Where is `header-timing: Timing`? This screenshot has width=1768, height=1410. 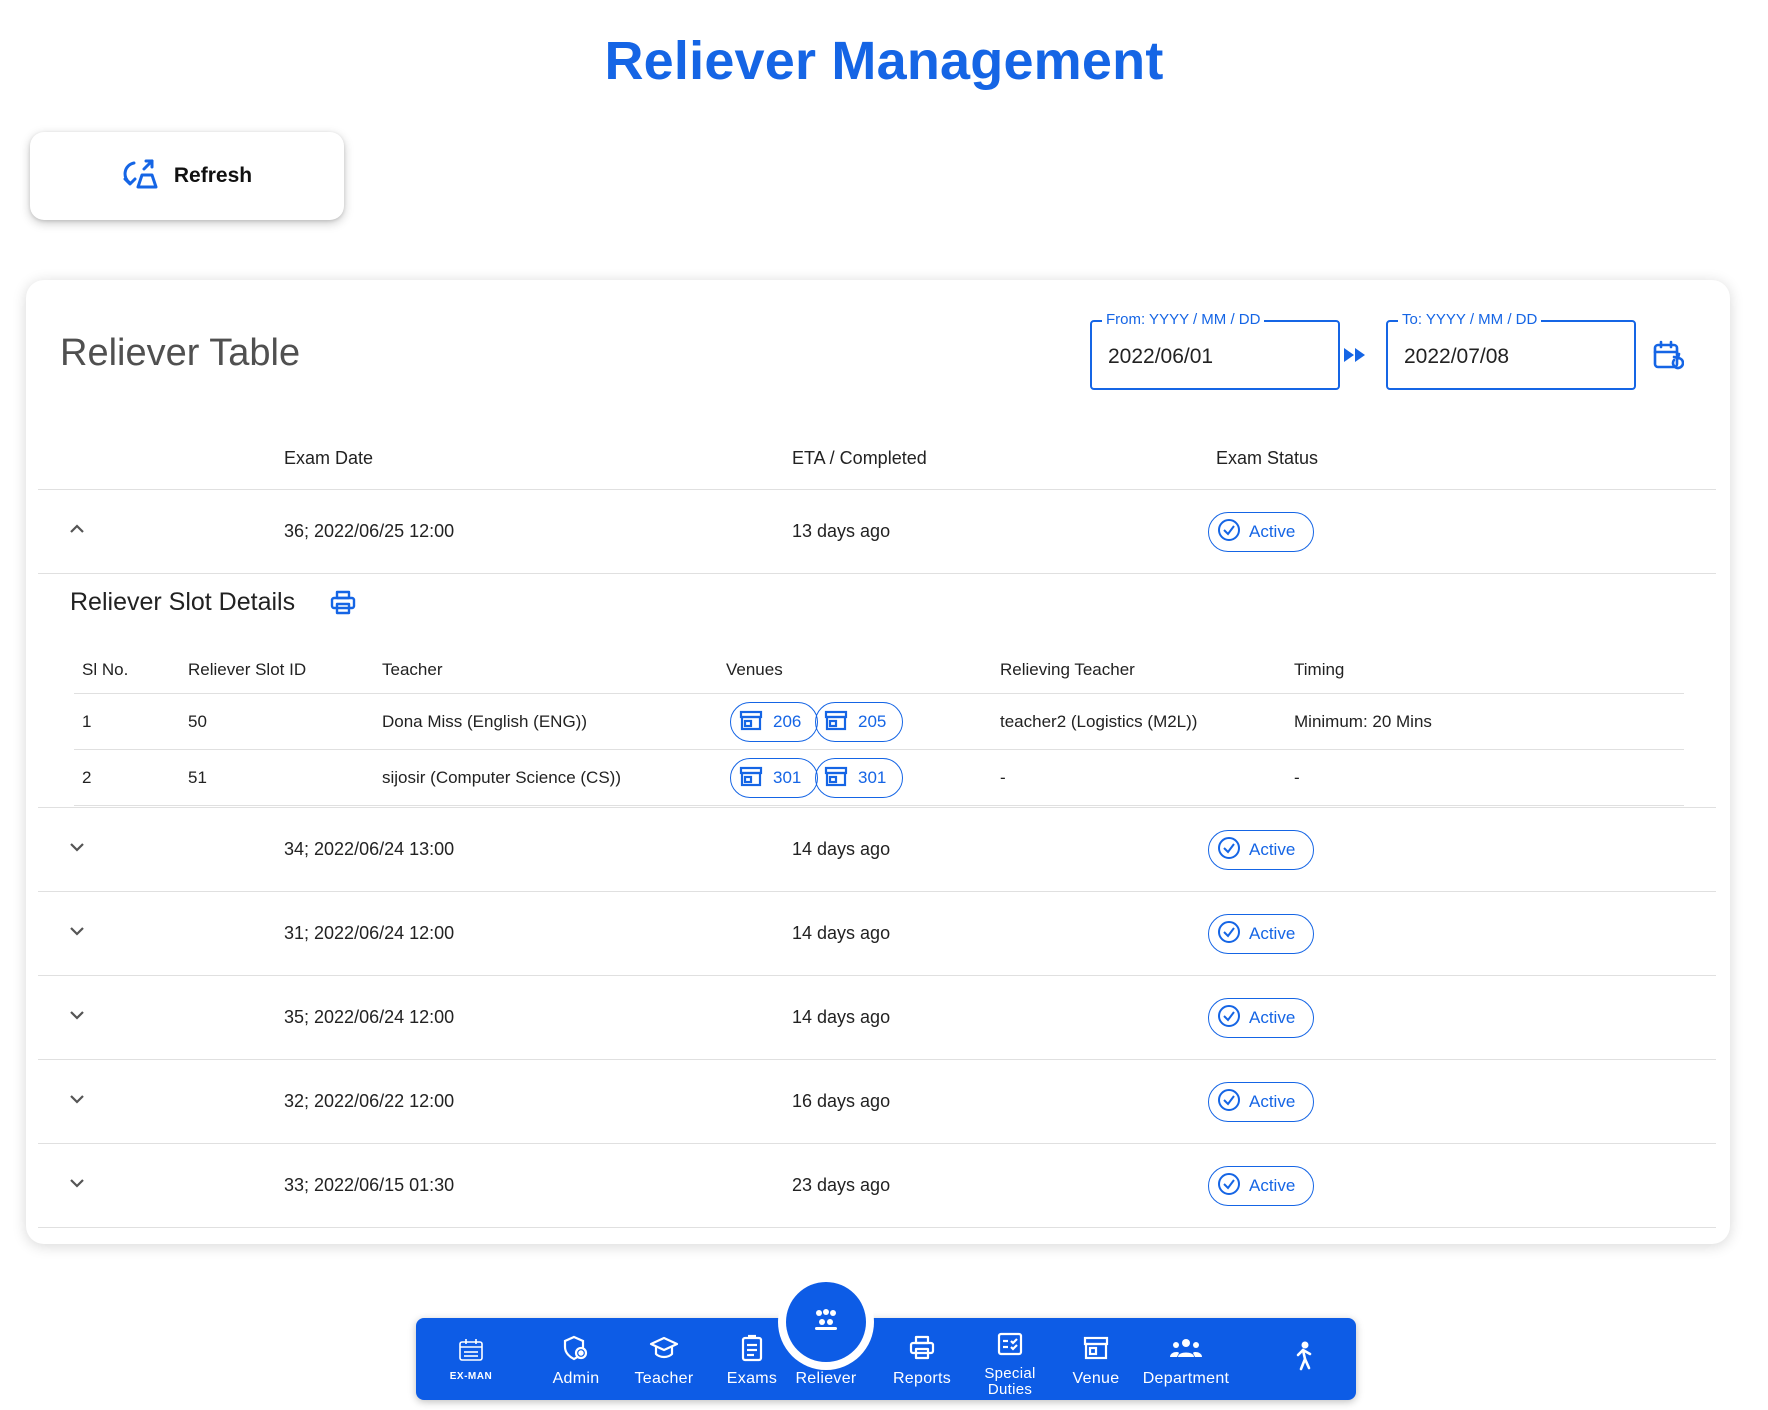
header-timing: Timing is located at coordinates (1319, 669).